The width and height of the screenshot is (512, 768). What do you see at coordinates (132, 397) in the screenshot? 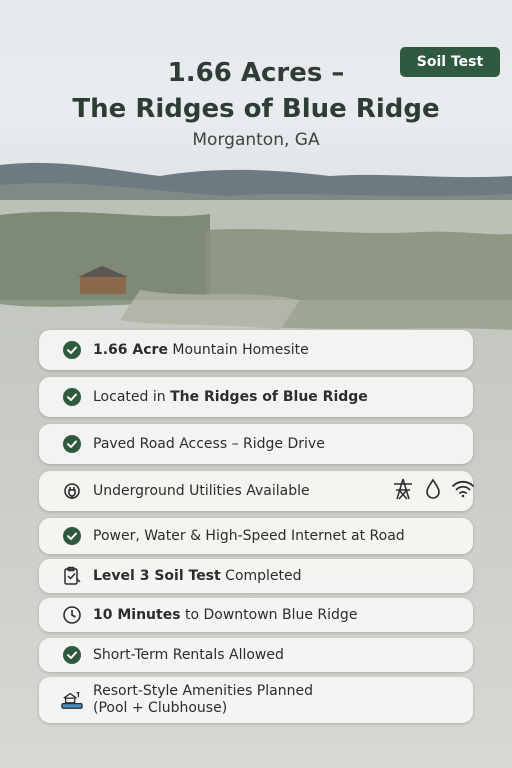
I see `feature-text: Located in` at bounding box center [132, 397].